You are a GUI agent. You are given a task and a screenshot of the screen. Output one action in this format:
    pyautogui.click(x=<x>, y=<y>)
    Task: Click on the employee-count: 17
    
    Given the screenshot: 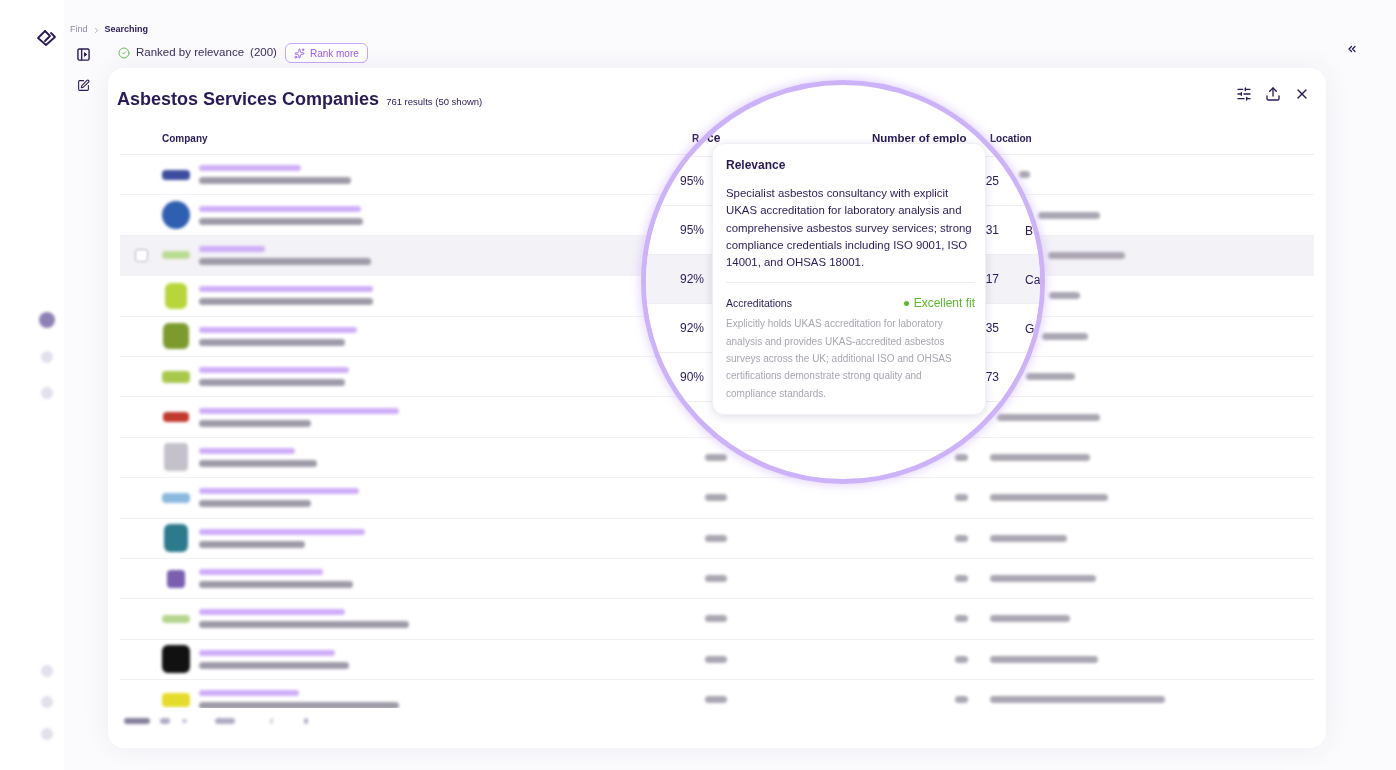 What is the action you would take?
    pyautogui.click(x=992, y=279)
    